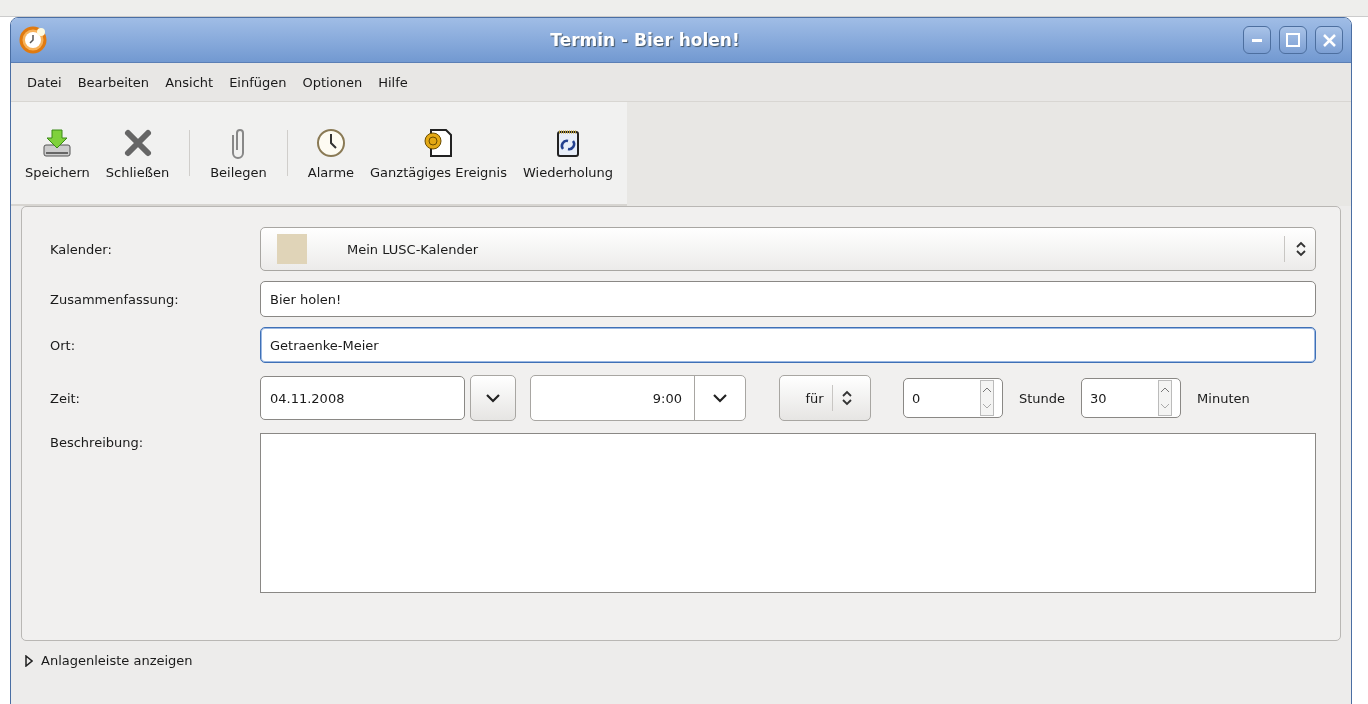  I want to click on menu-item: Ansicht, so click(189, 82).